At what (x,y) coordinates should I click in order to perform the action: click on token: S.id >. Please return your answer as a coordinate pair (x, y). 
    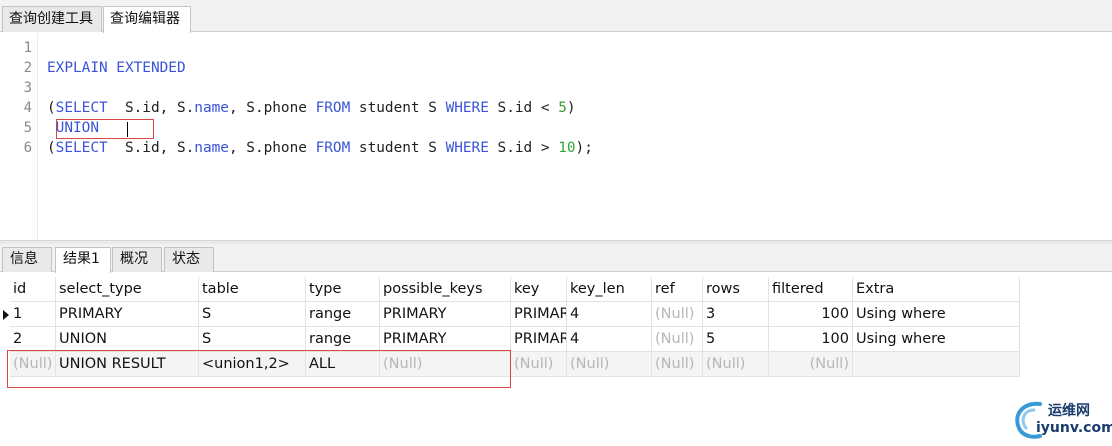
    Looking at the image, I should click on (523, 148).